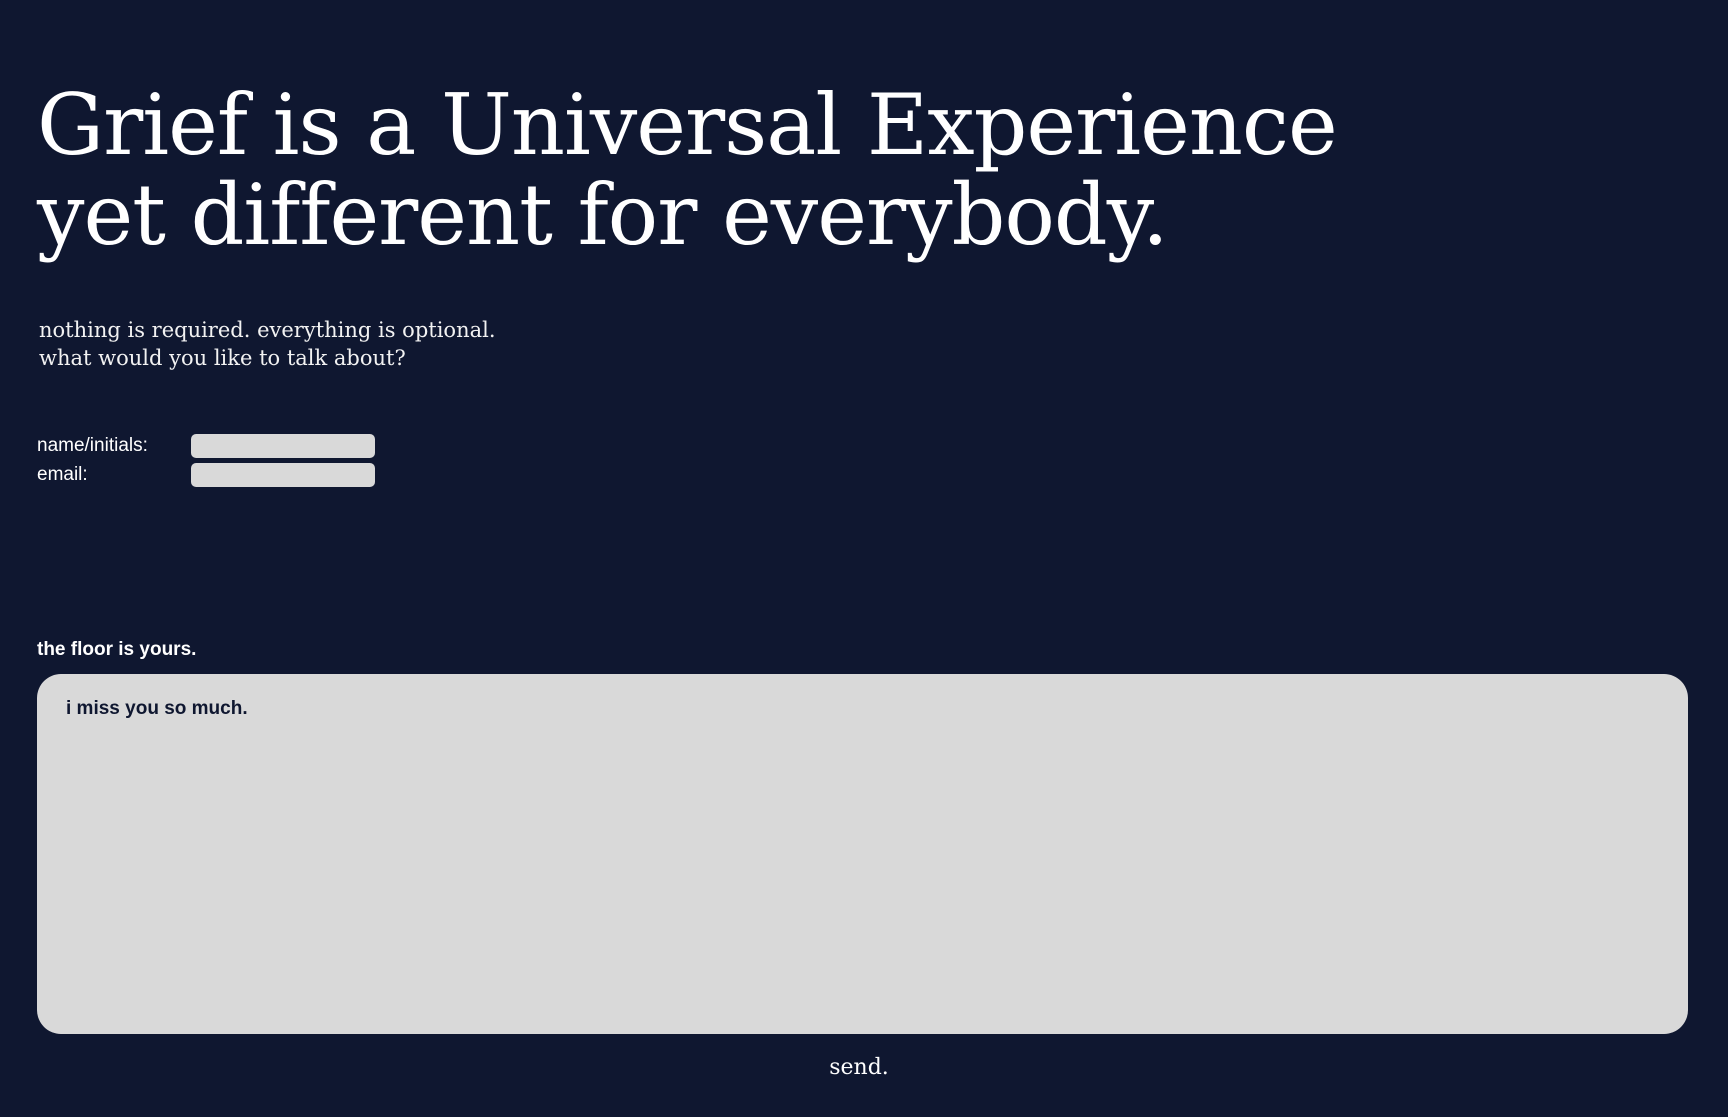 Image resolution: width=1728 pixels, height=1117 pixels. Describe the element at coordinates (62, 474) in the screenshot. I see `email-label: email:` at that location.